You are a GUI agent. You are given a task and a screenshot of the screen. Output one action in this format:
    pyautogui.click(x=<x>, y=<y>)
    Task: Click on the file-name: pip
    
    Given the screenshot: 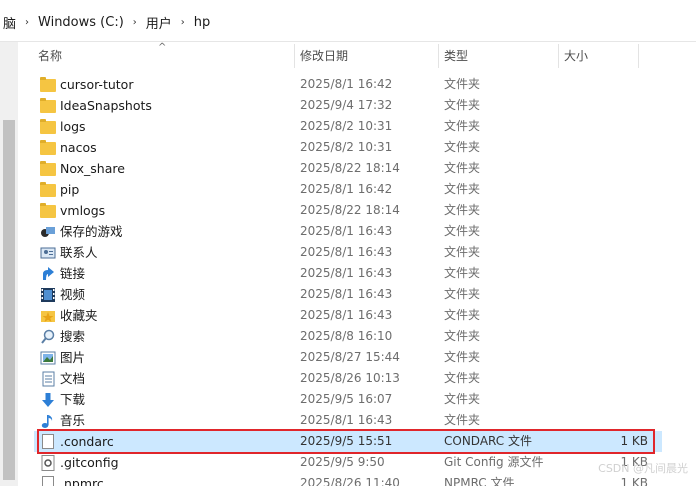 What is the action you would take?
    pyautogui.click(x=70, y=189)
    